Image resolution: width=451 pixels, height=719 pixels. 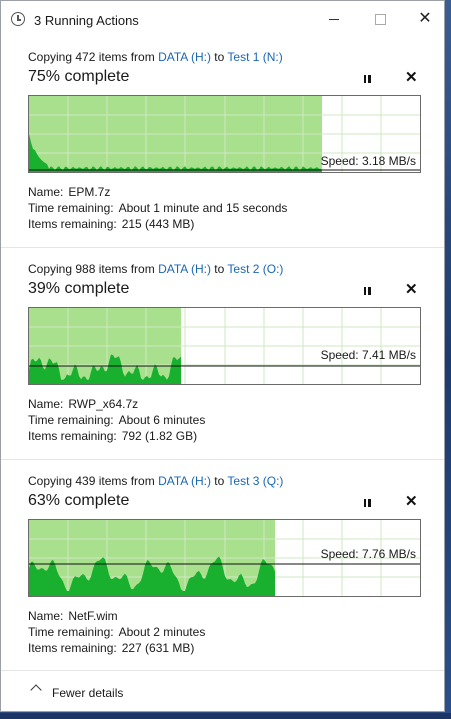 I want to click on maximize-icon, so click(x=380, y=19).